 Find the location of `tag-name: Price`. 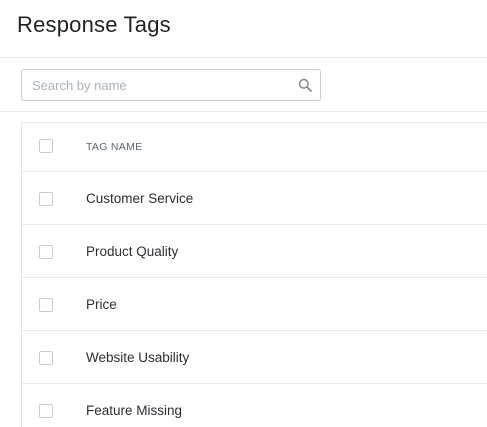

tag-name: Price is located at coordinates (101, 304).